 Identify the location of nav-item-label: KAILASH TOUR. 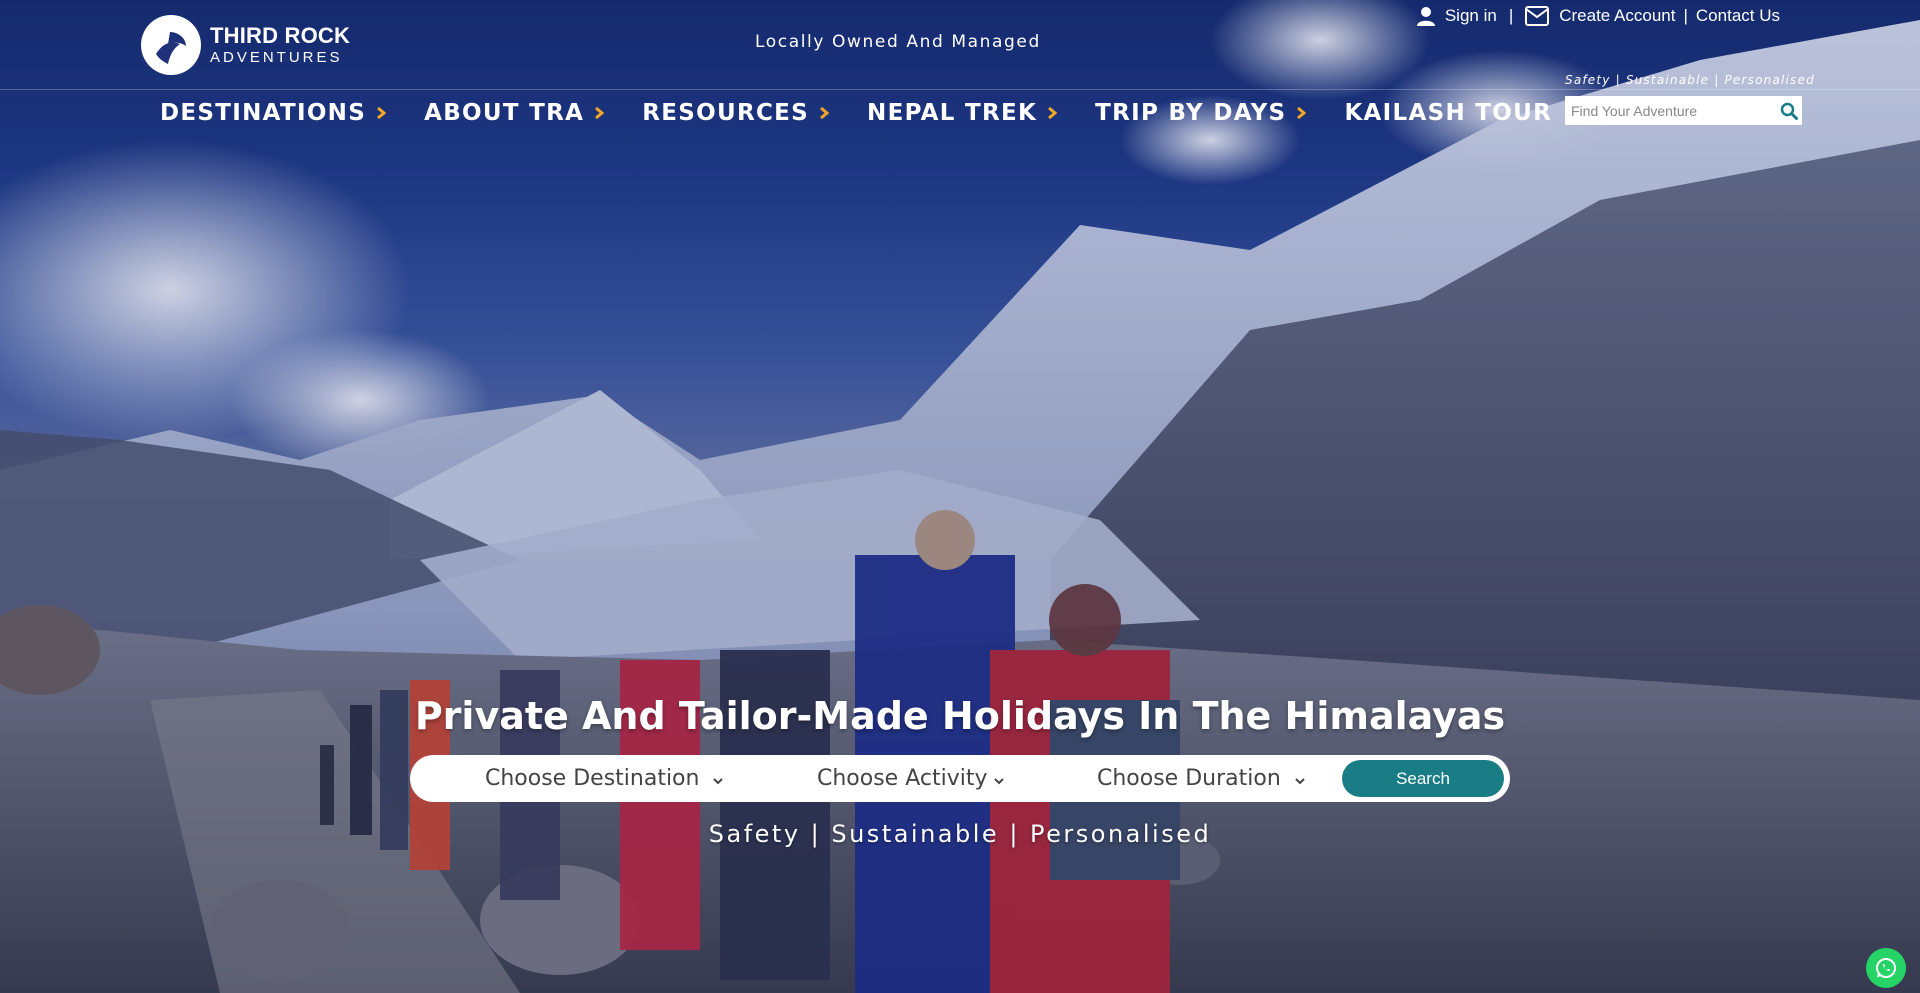
(1448, 113).